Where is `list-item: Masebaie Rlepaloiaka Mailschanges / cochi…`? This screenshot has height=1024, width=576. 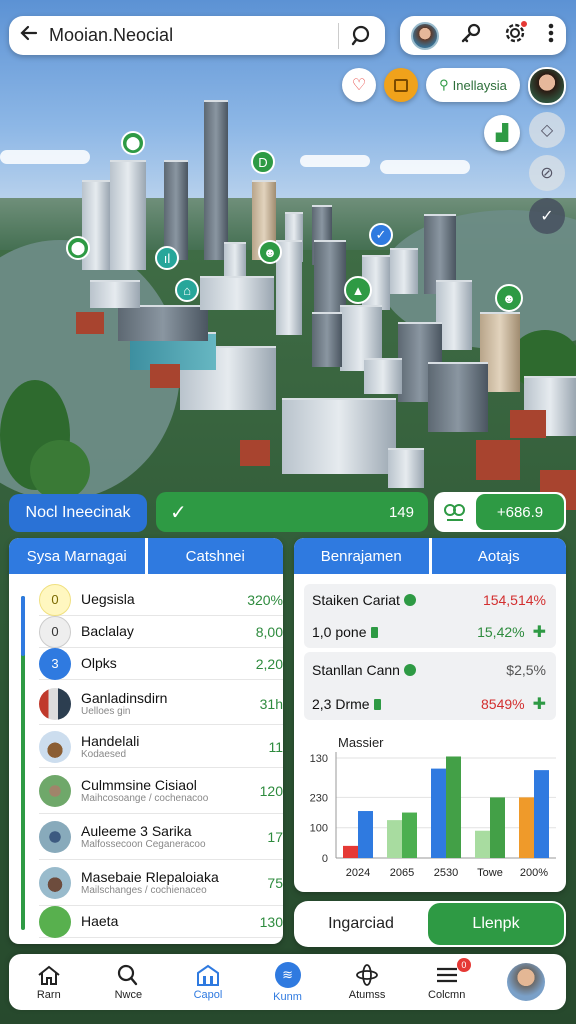 list-item: Masebaie Rlepaloiaka Mailschanges / cochi… is located at coordinates (161, 883).